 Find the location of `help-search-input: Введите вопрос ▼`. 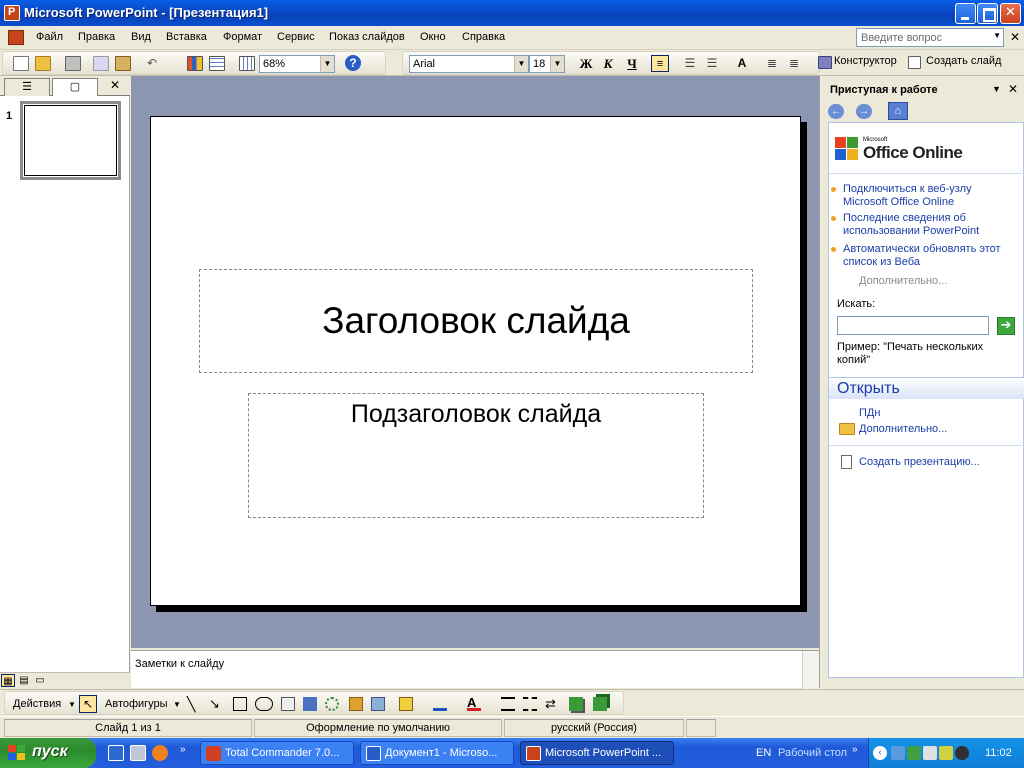

help-search-input: Введите вопрос ▼ is located at coordinates (930, 37).